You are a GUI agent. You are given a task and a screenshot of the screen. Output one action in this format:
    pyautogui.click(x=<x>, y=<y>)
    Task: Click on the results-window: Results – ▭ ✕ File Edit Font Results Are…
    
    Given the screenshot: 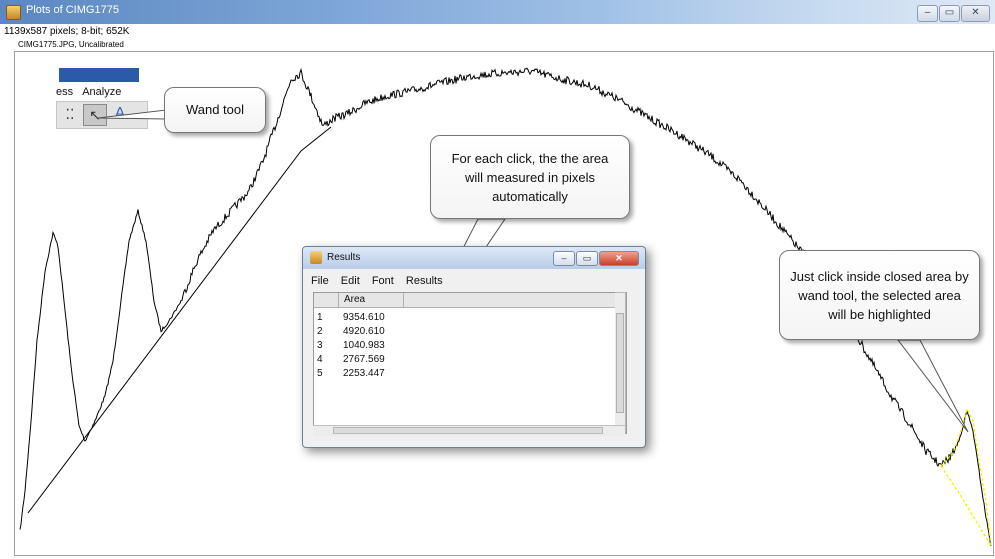 What is the action you would take?
    pyautogui.click(x=474, y=347)
    